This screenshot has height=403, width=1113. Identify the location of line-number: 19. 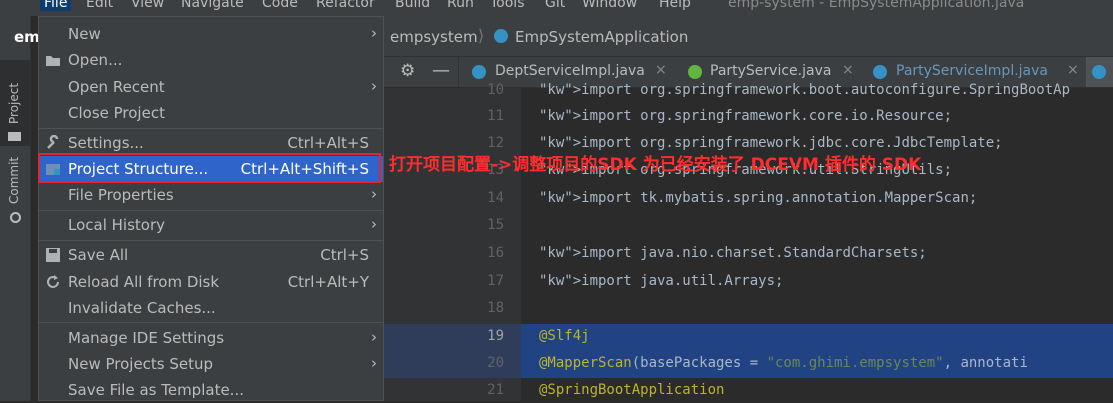
(495, 336).